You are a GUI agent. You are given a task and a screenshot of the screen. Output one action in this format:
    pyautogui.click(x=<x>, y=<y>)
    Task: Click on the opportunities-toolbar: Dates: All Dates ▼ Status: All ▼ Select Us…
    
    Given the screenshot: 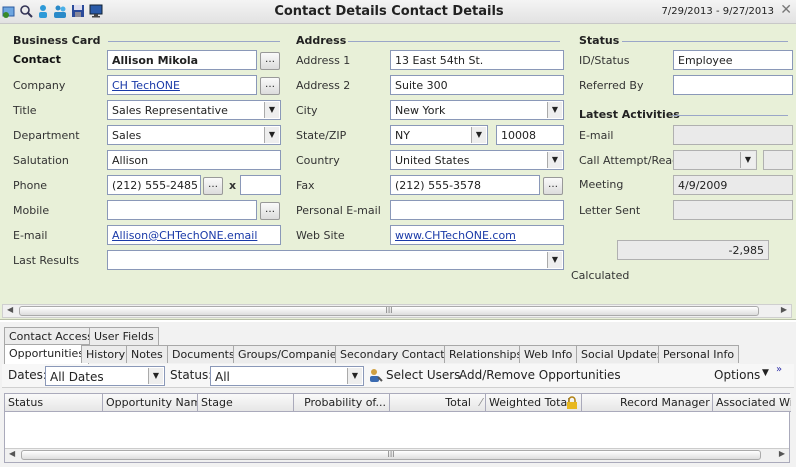 What is the action you would take?
    pyautogui.click(x=398, y=376)
    